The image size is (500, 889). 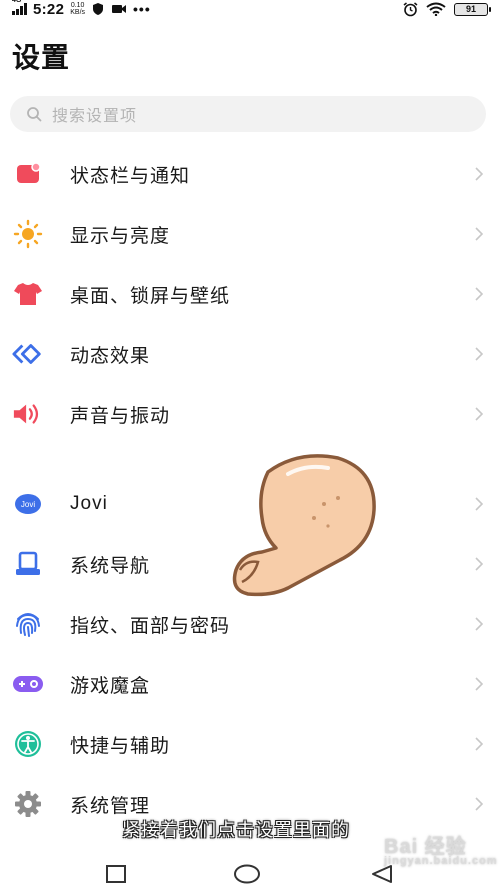 What do you see at coordinates (142, 9) in the screenshot?
I see `more-notifications-icon: •••` at bounding box center [142, 9].